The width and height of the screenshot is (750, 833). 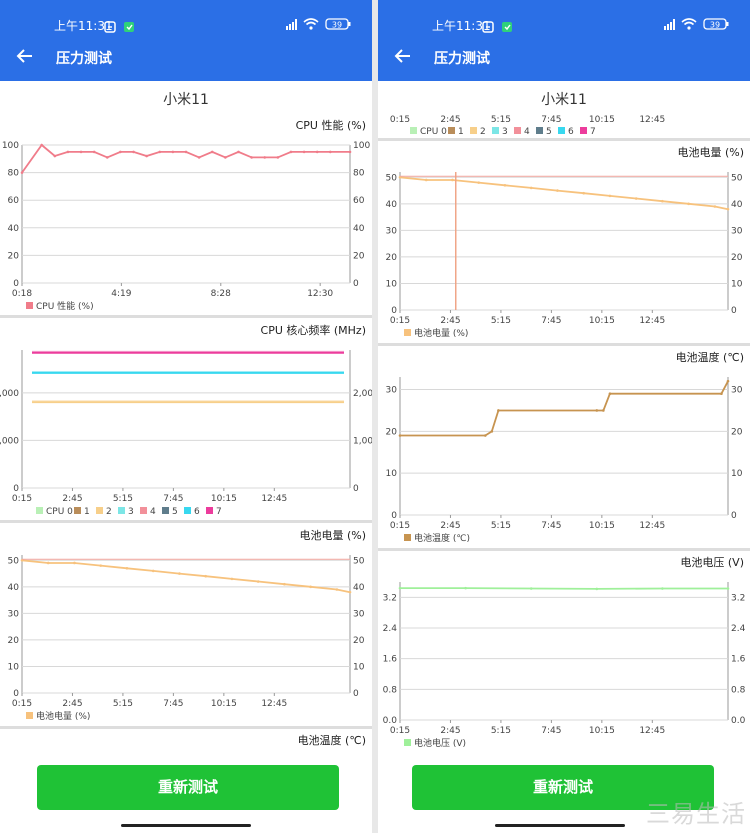 I want to click on legend-label: 4, so click(x=527, y=132).